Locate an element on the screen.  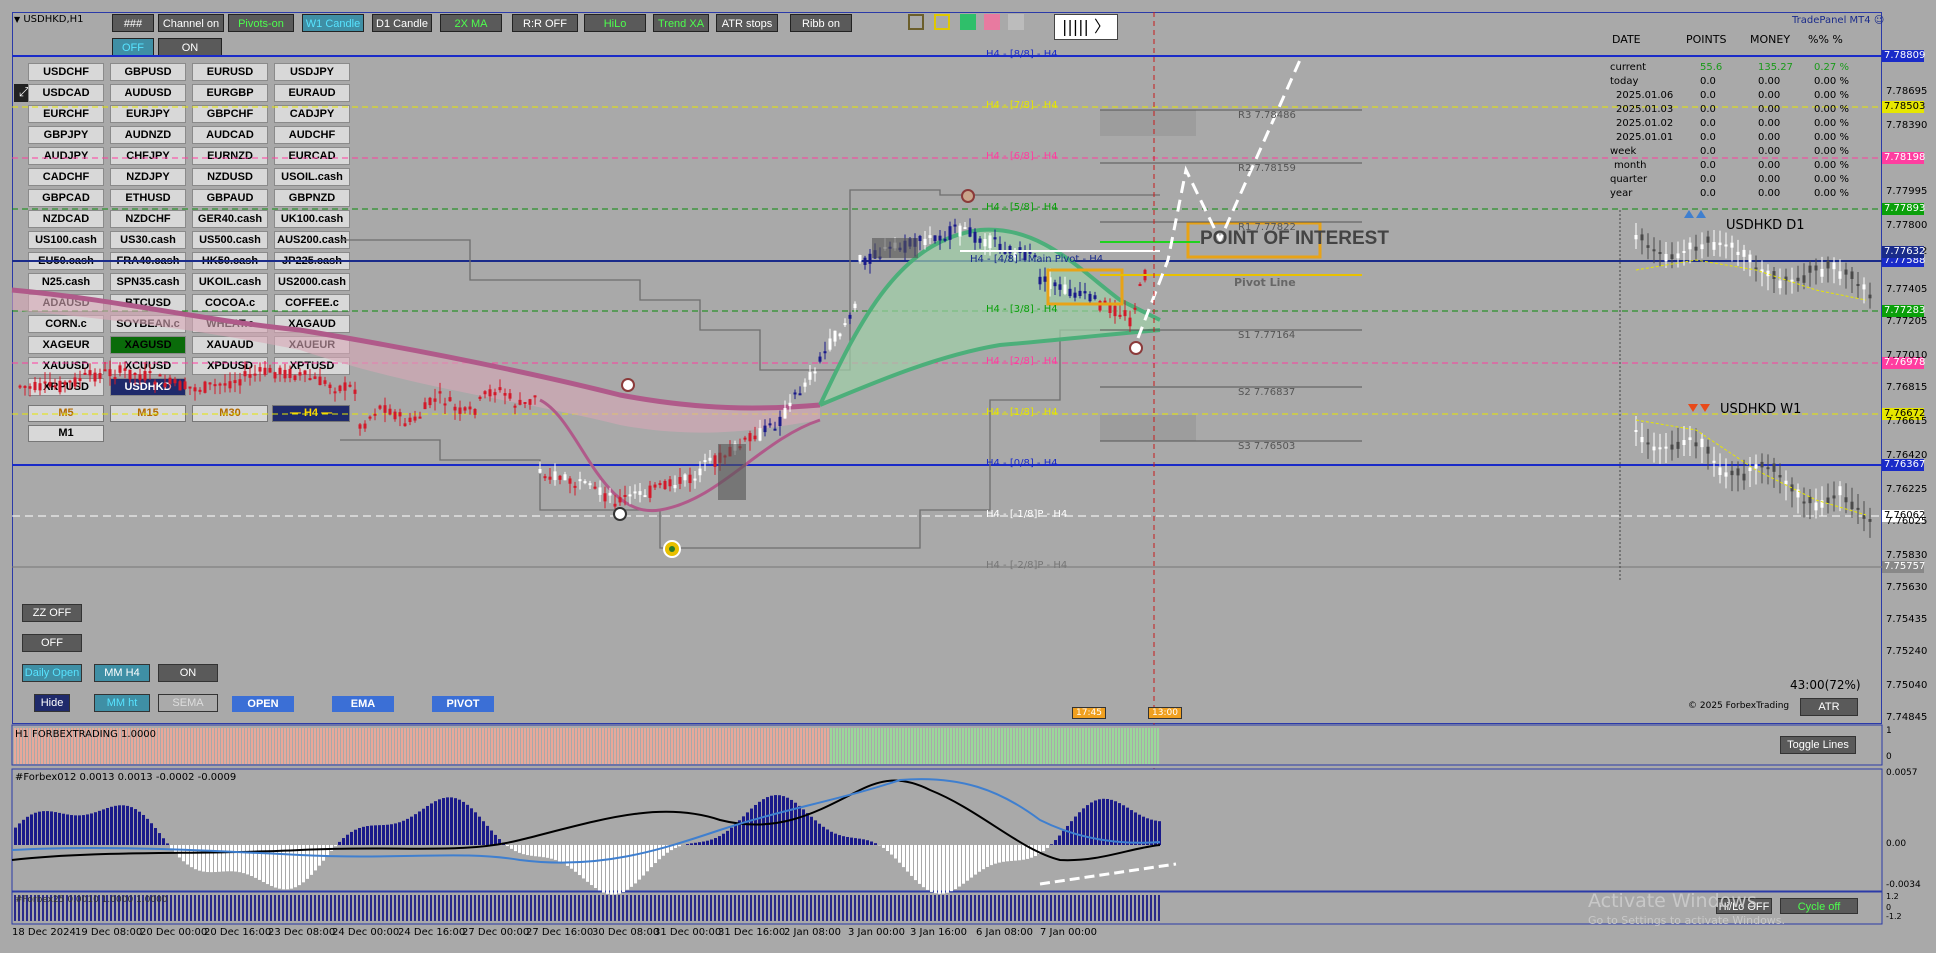
price-scale-tick: 7.76615 is located at coordinates (1907, 421).